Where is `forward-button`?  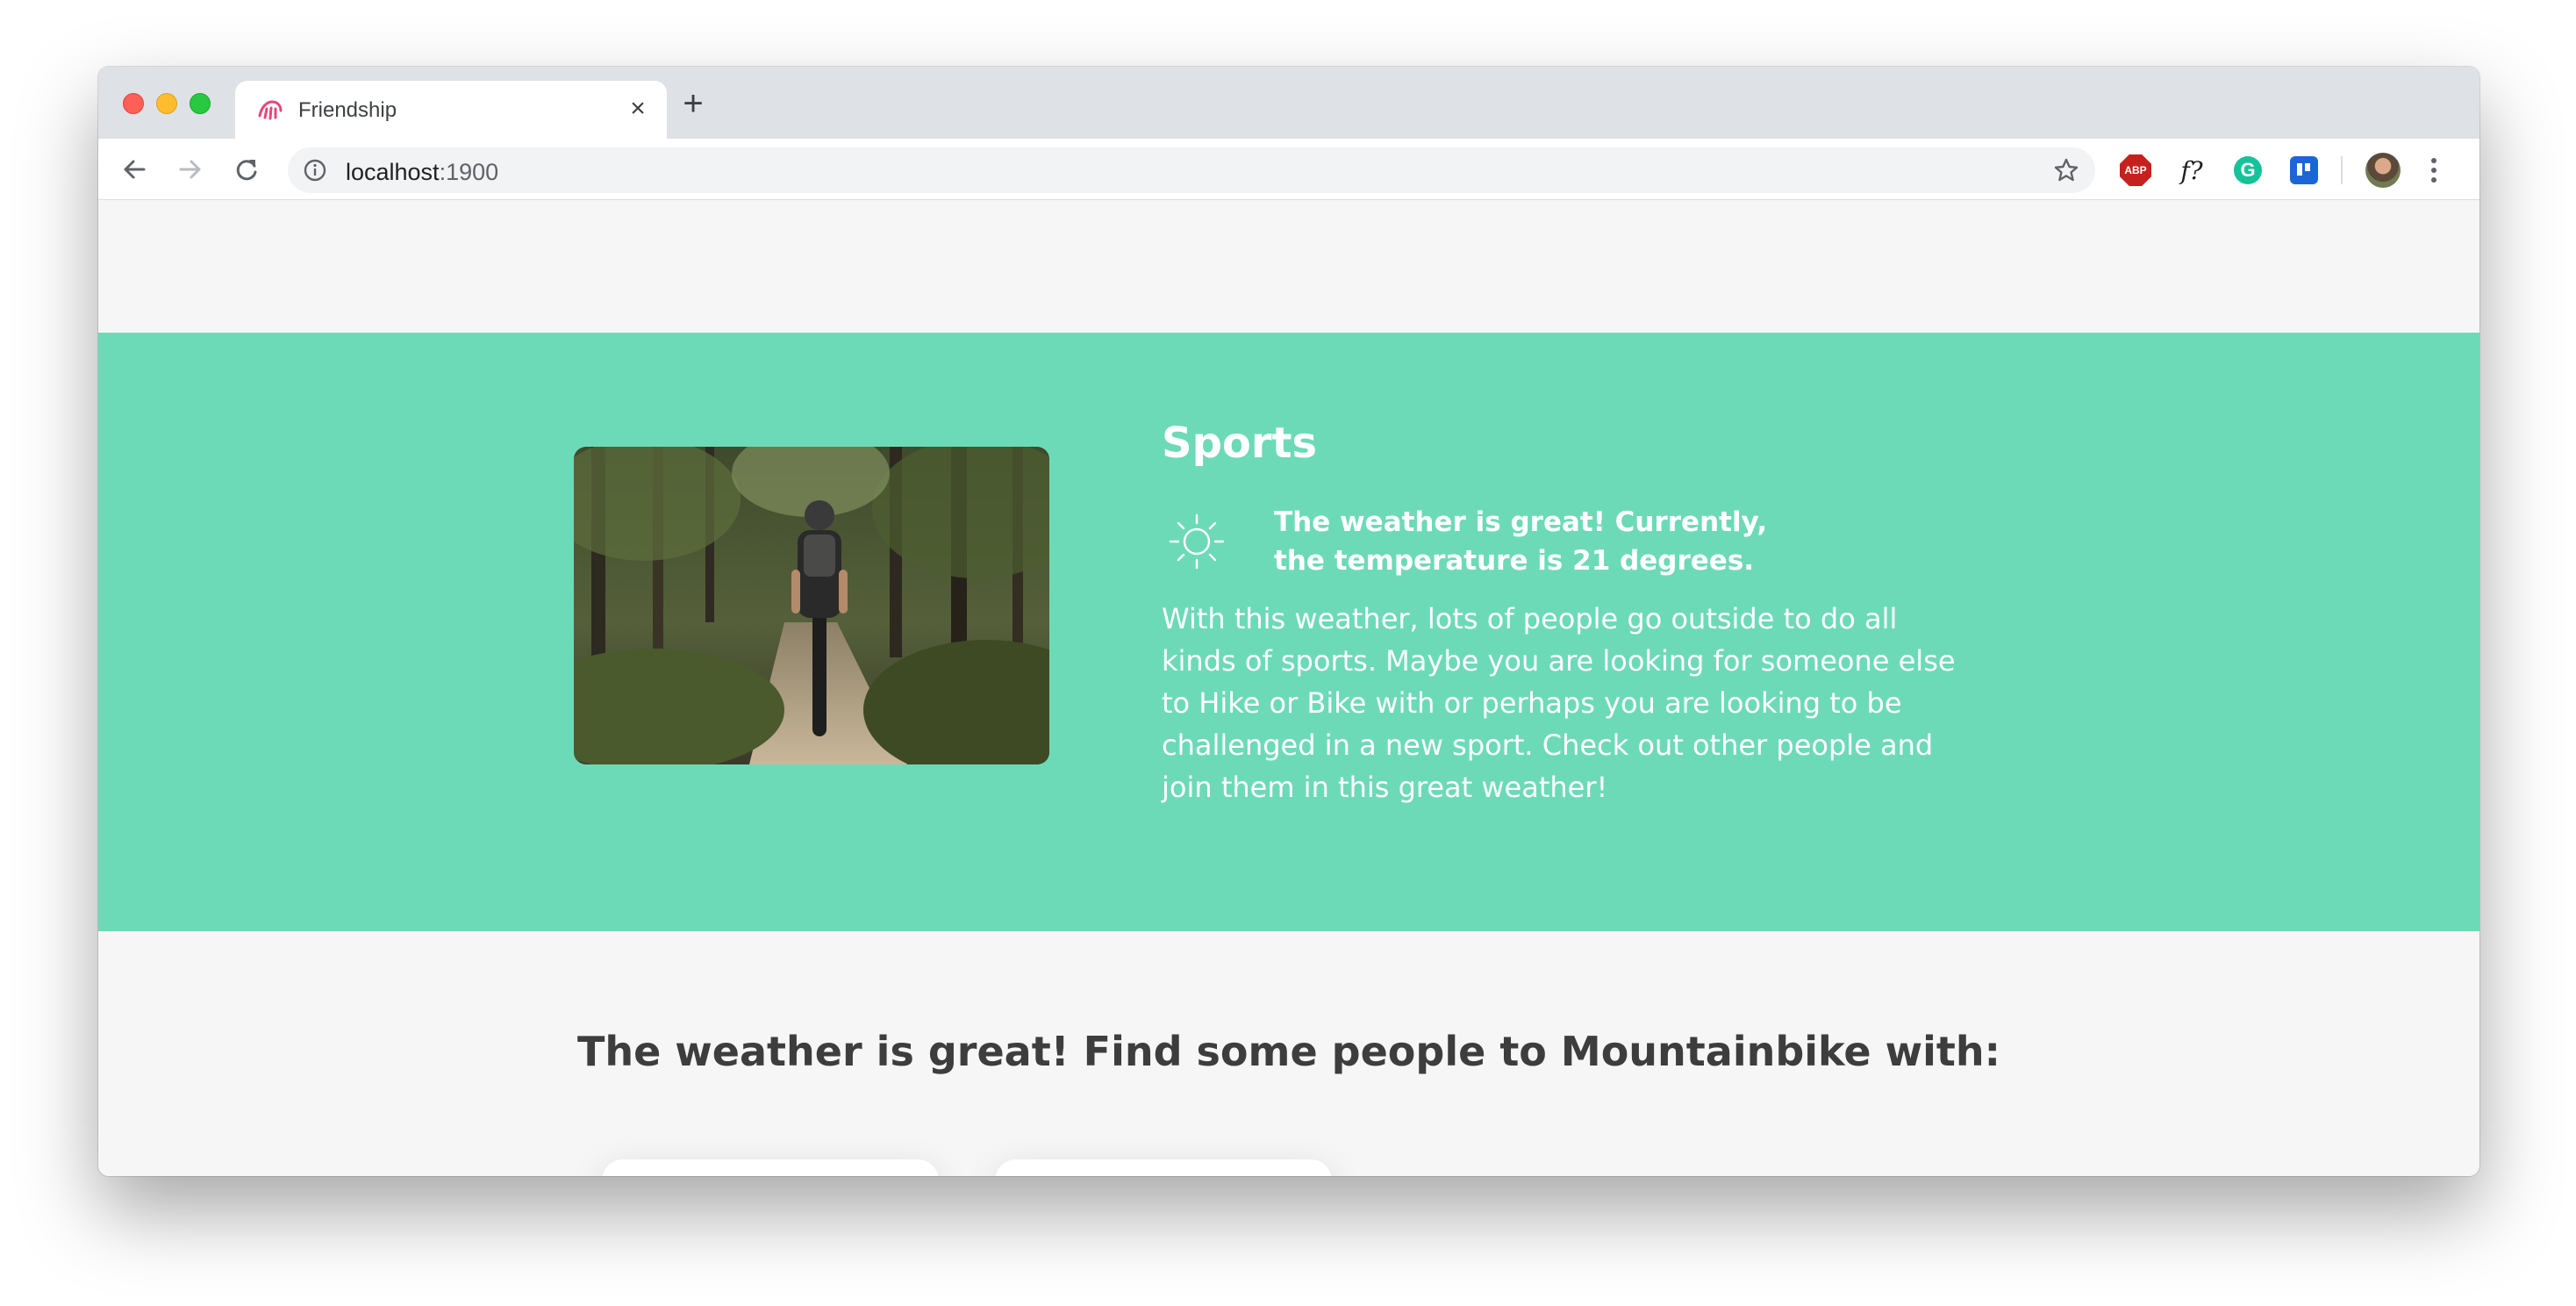 forward-button is located at coordinates (190, 169).